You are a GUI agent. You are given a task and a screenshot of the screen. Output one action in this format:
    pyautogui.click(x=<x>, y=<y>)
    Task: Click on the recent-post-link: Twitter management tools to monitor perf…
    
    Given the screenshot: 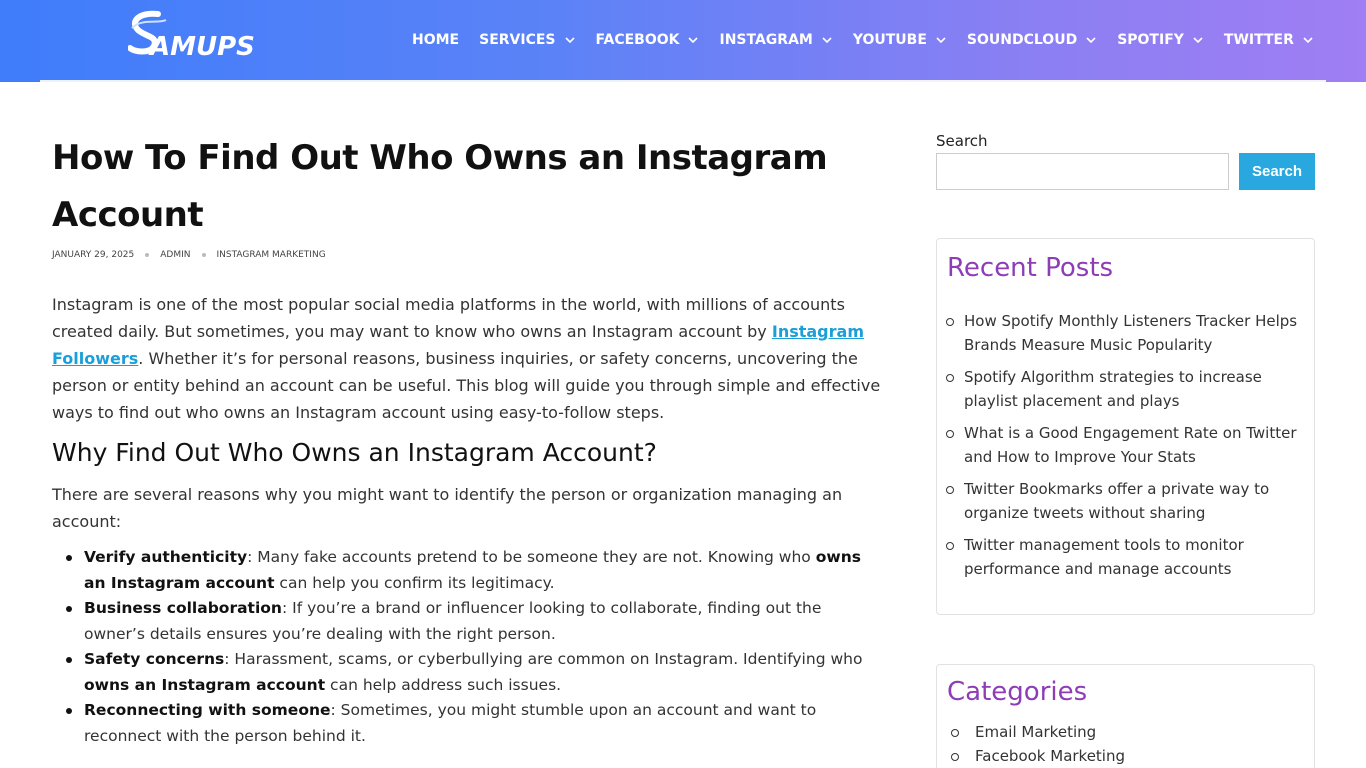 What is the action you would take?
    pyautogui.click(x=1131, y=557)
    